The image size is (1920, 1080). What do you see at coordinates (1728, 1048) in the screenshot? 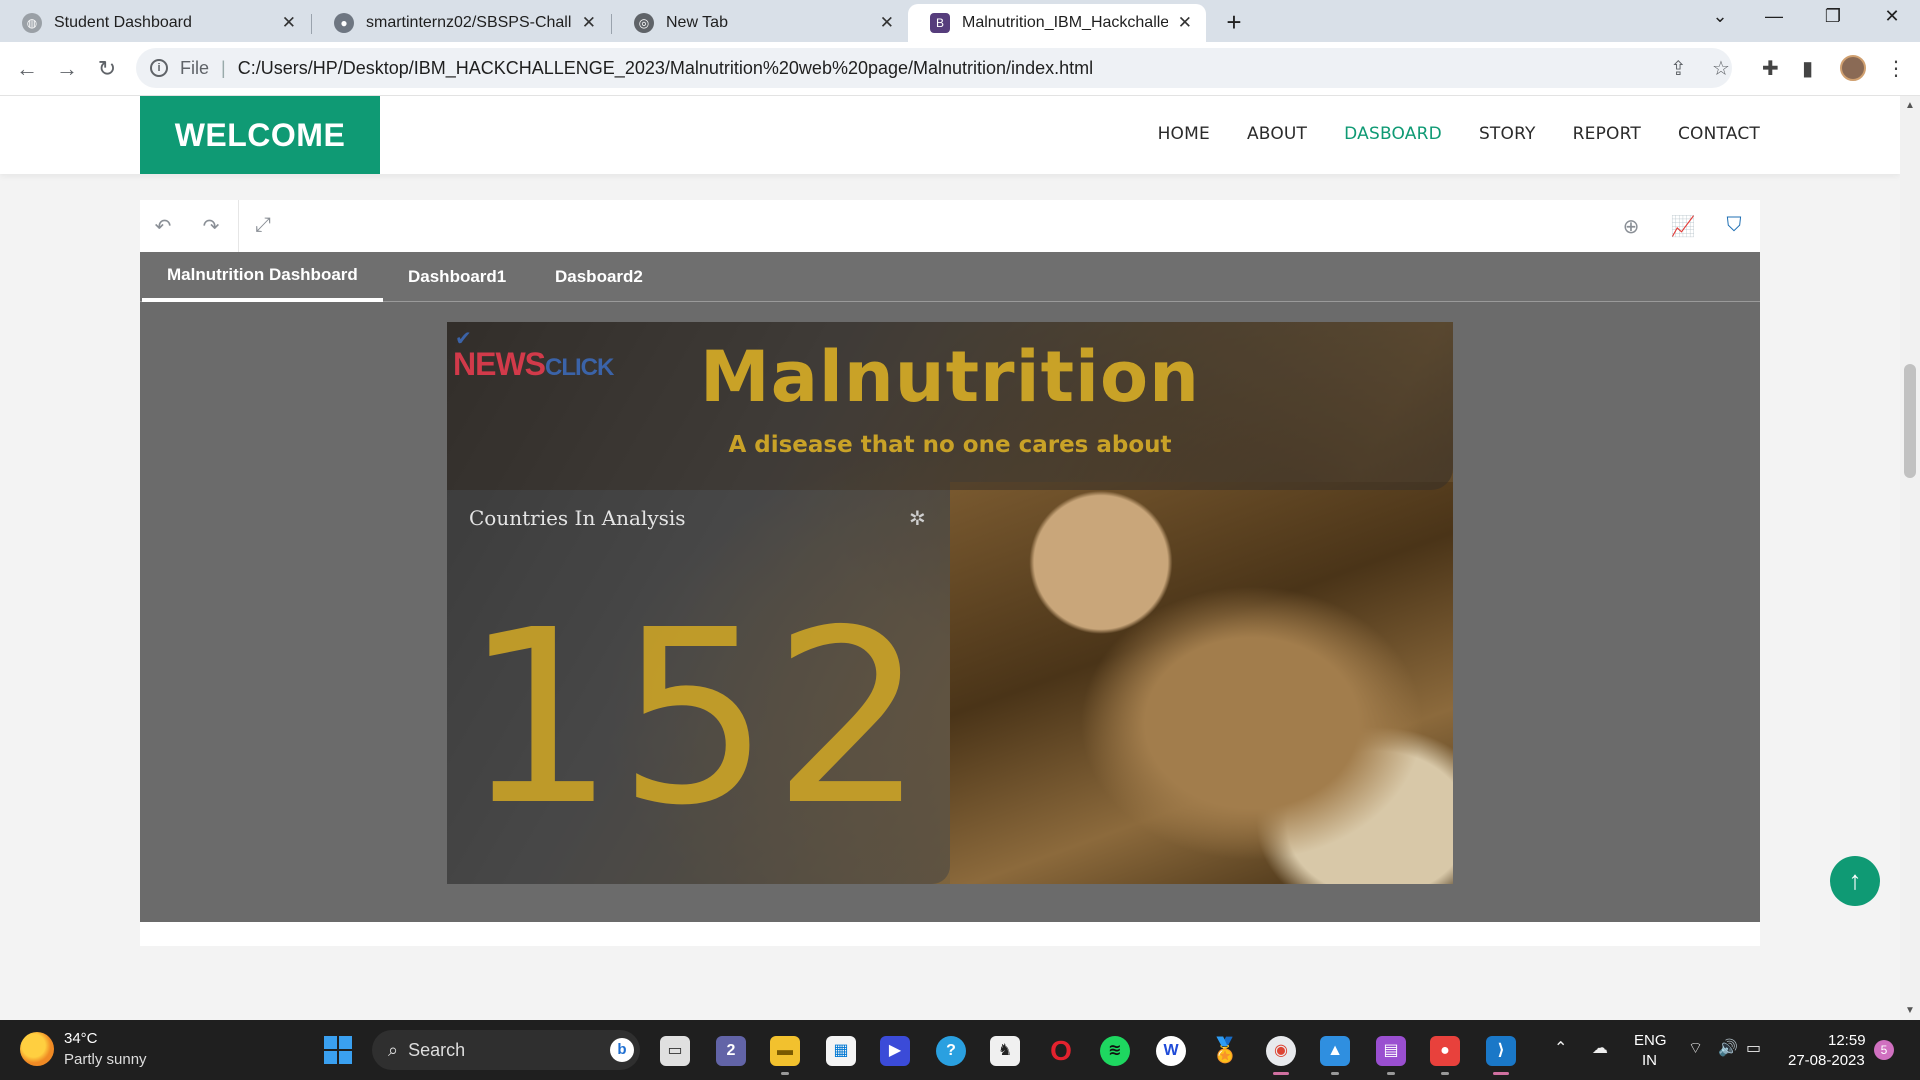
I see `volume-icon: 🔊` at bounding box center [1728, 1048].